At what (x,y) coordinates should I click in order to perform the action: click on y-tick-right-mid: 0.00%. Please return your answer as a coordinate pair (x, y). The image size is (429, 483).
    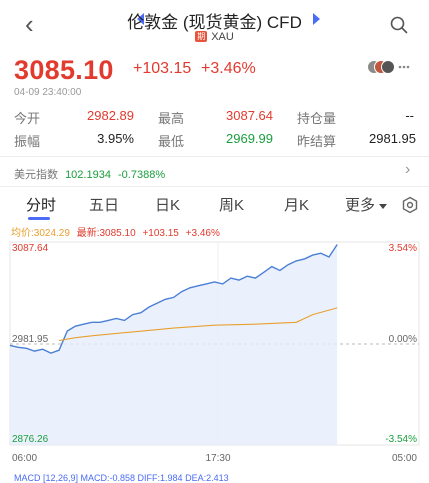
    Looking at the image, I should click on (403, 339).